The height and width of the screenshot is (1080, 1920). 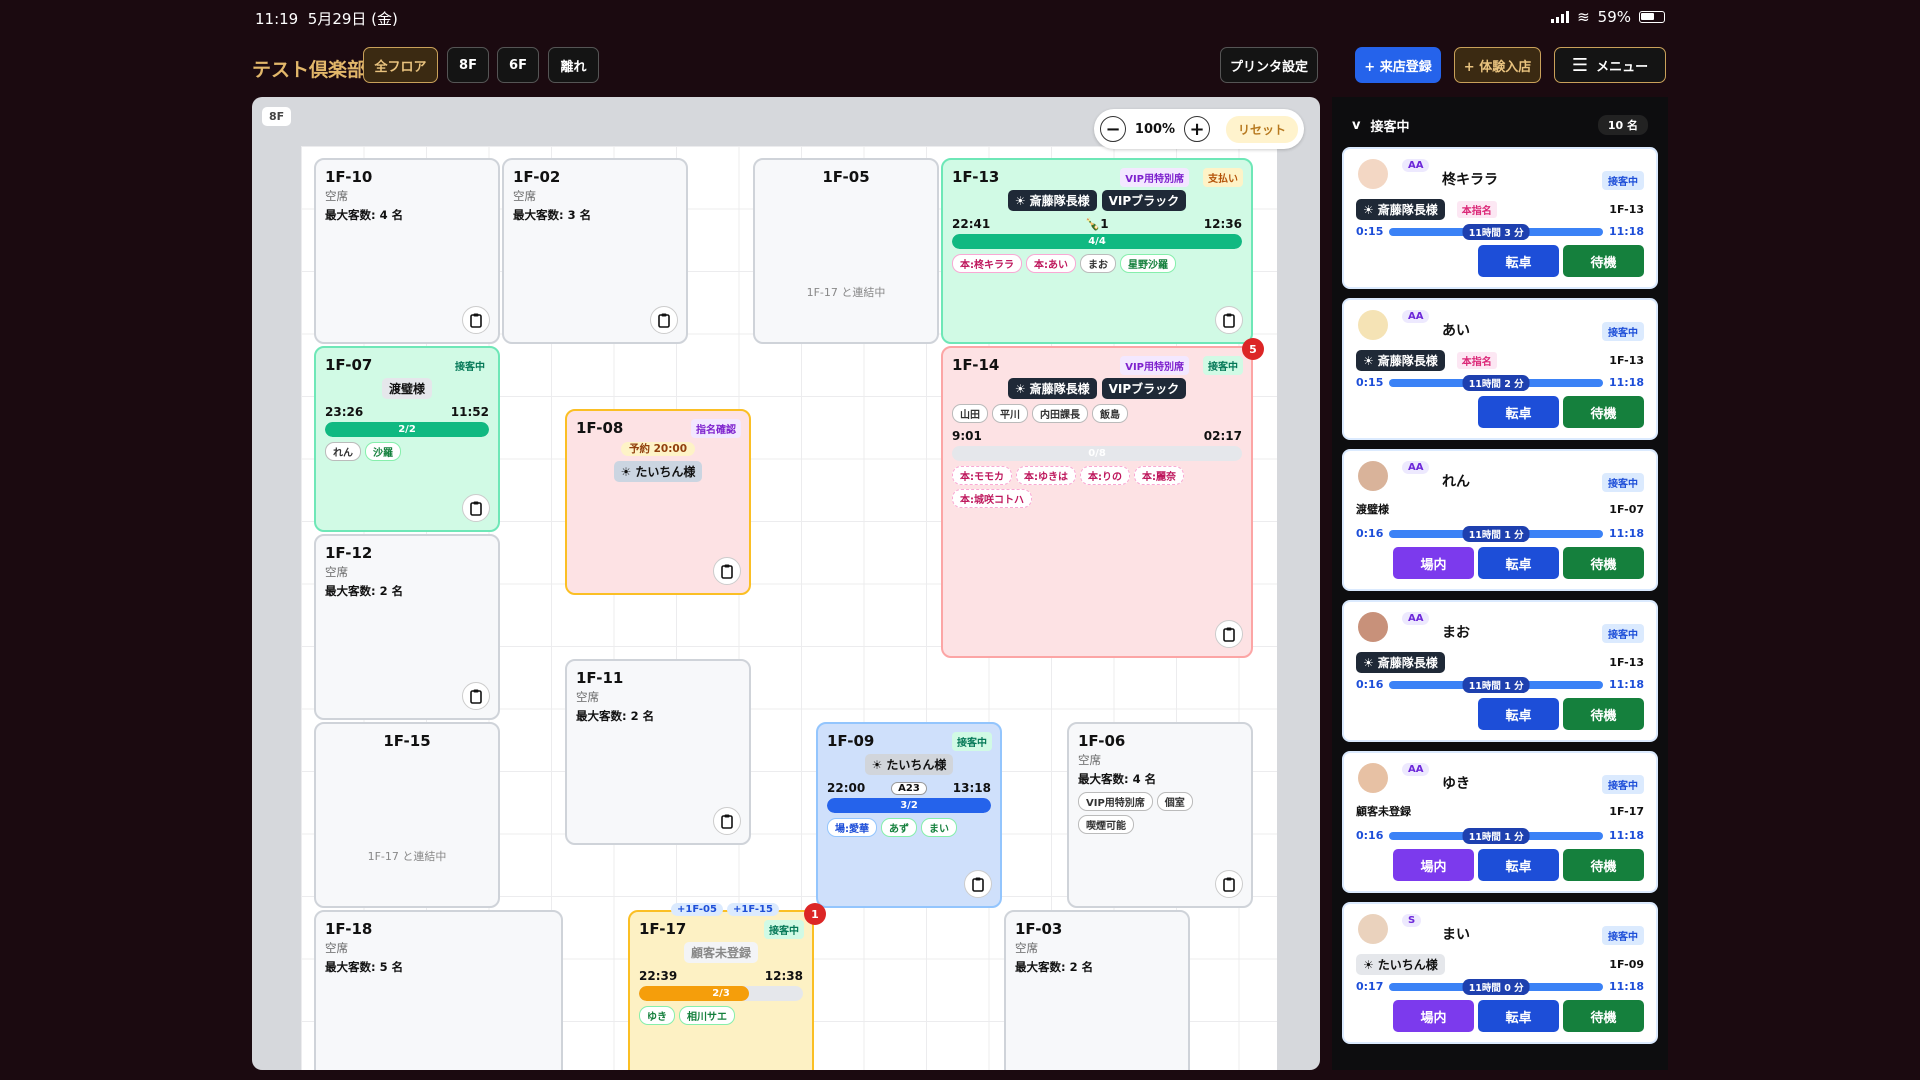 What do you see at coordinates (939, 827) in the screenshot?
I see `cast-chip: まい` at bounding box center [939, 827].